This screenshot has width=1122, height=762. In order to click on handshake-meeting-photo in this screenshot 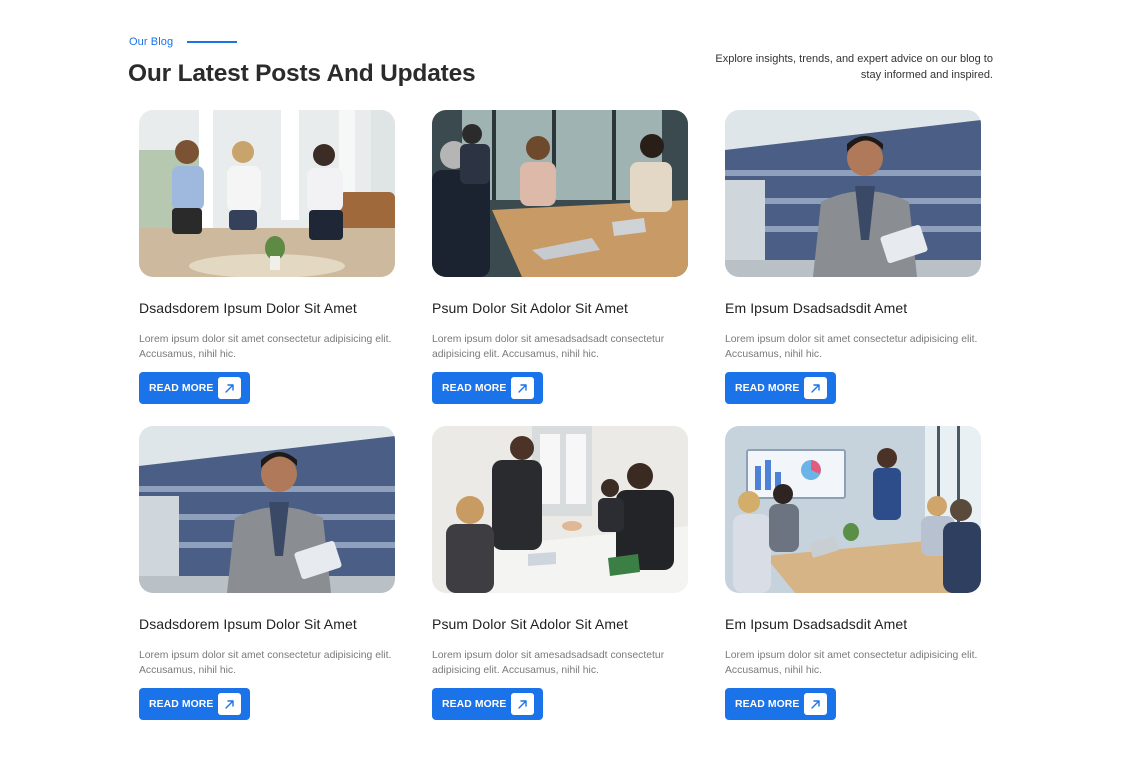, I will do `click(560, 509)`.